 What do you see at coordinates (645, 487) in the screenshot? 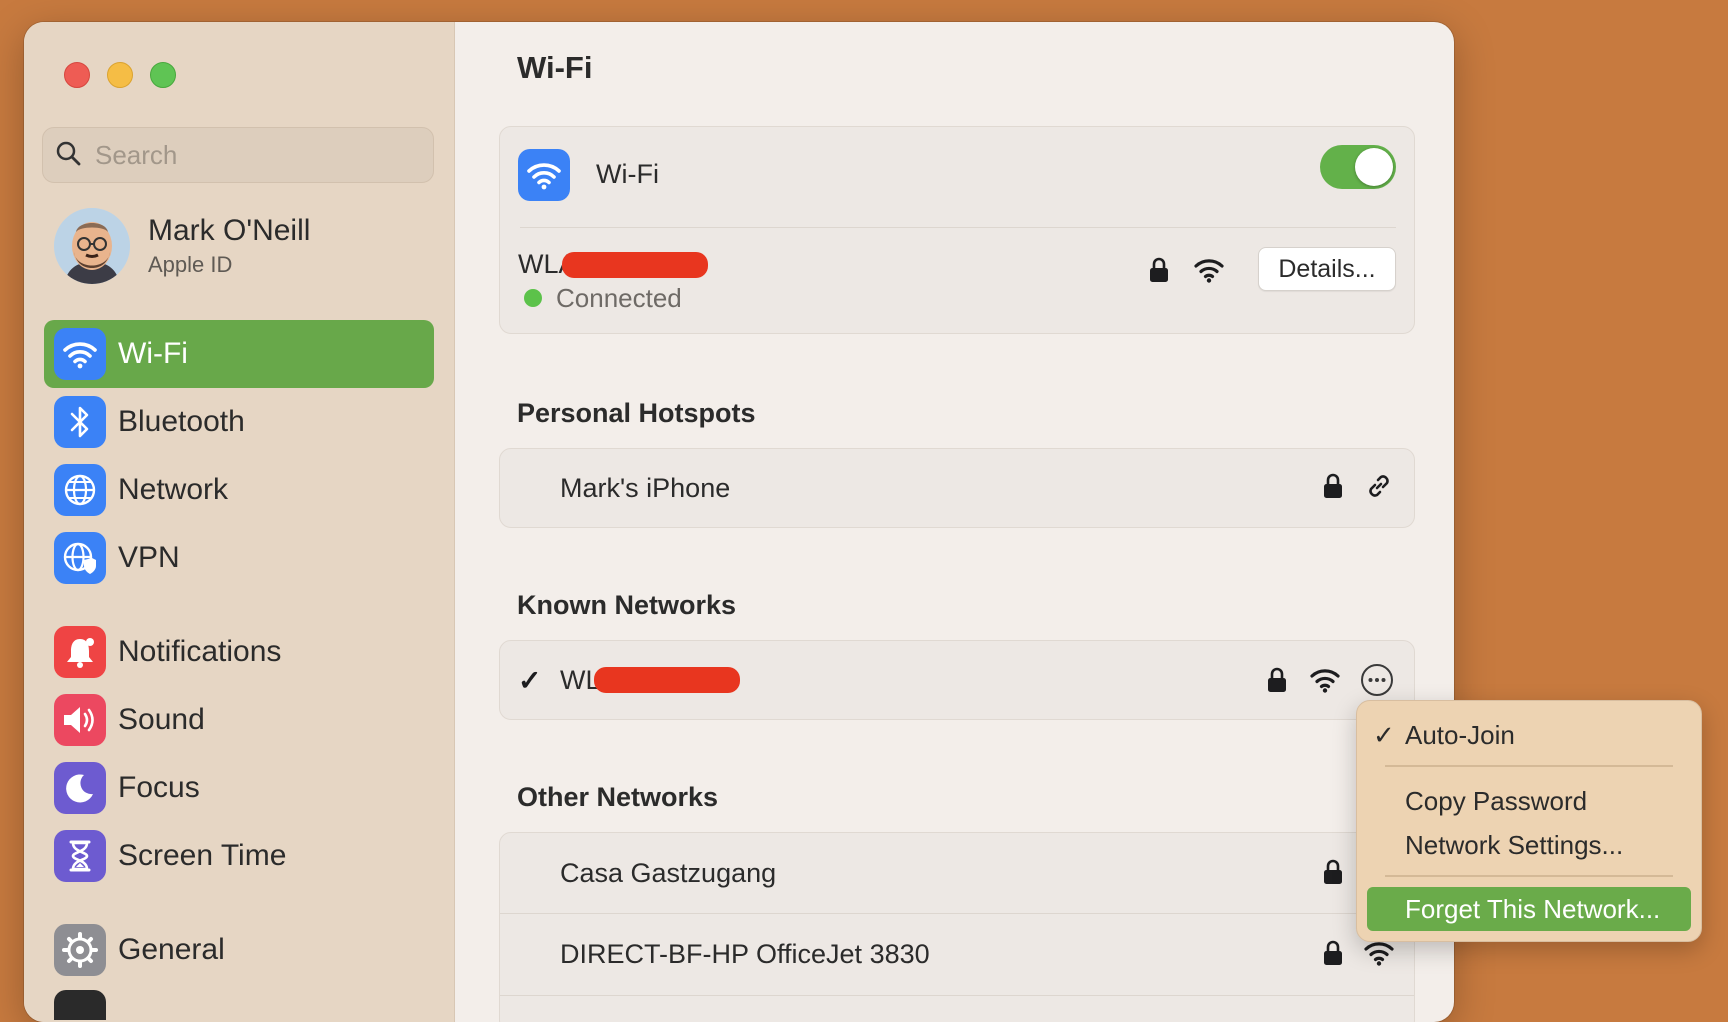
I see `hotspot-name: Mark's iPhone` at bounding box center [645, 487].